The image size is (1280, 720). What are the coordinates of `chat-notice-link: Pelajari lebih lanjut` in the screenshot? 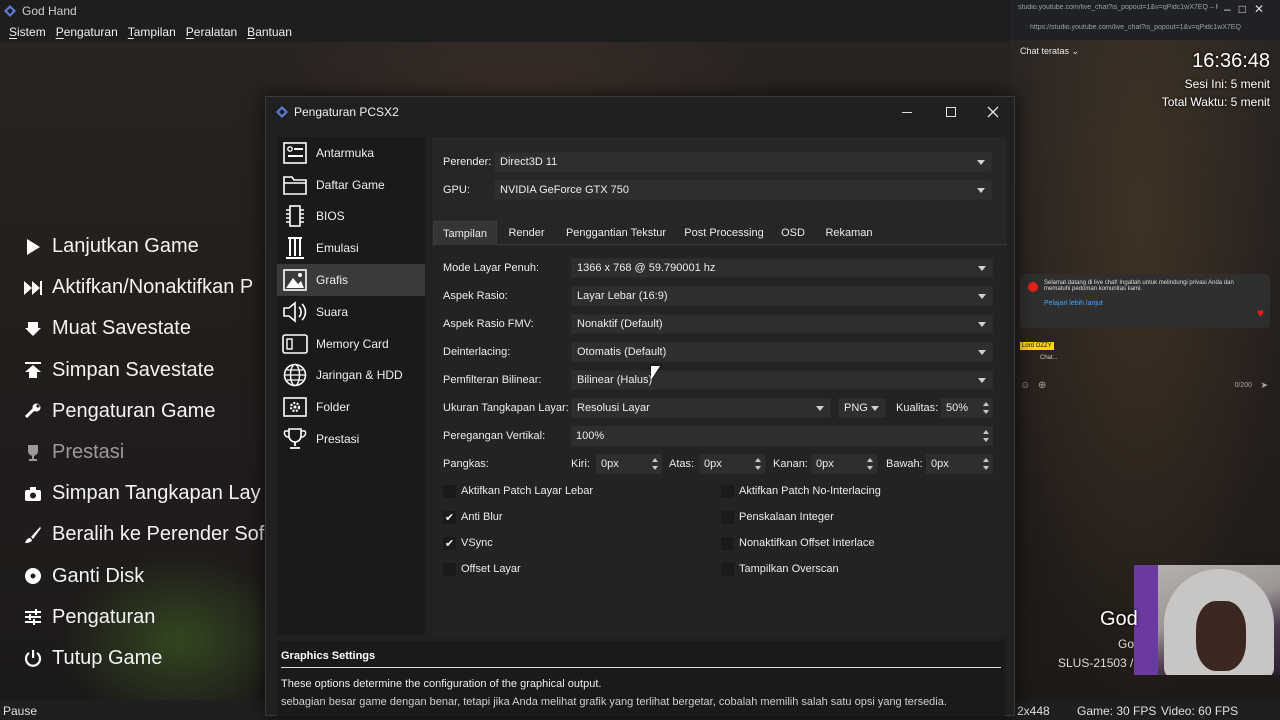 It's located at (1144, 303).